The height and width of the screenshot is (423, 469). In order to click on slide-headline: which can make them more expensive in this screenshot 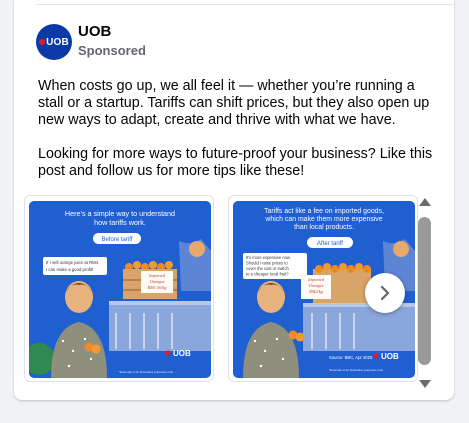, I will do `click(323, 219)`.